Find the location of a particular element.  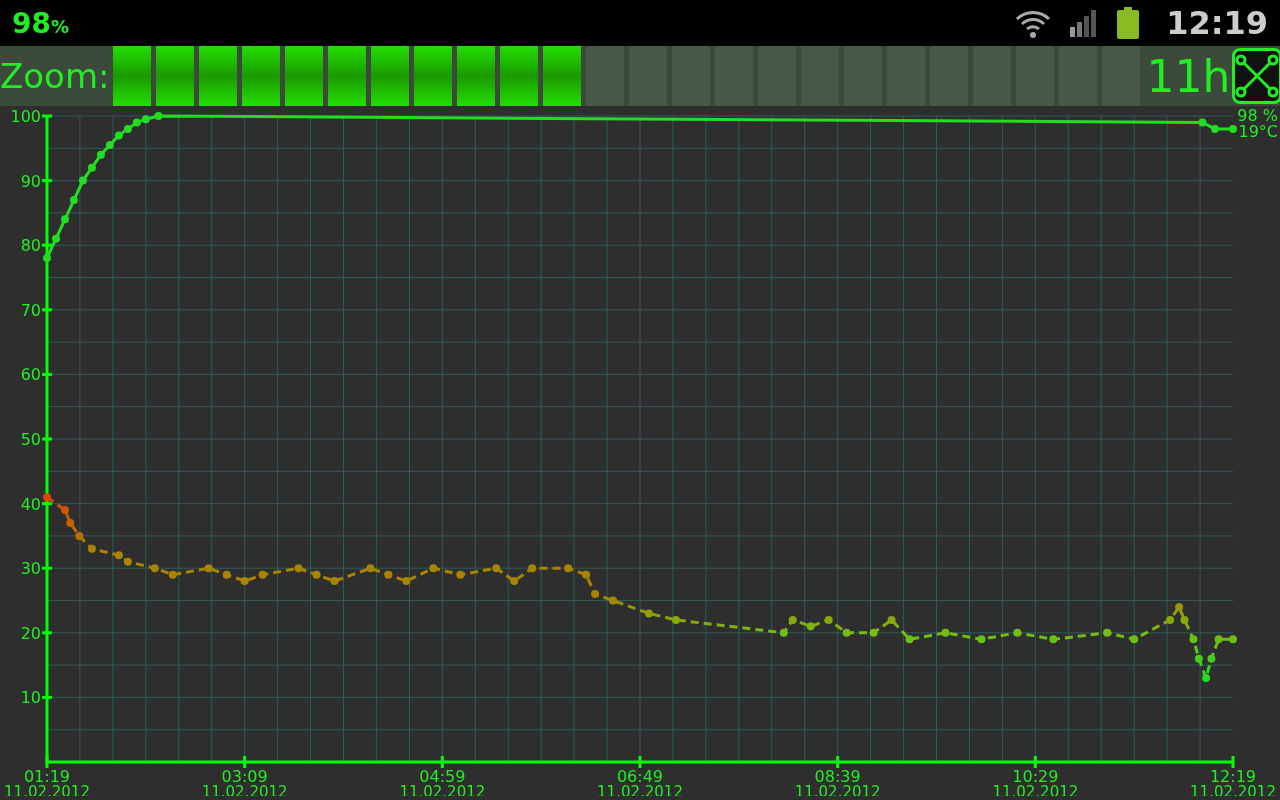

y-tick-label: 60 is located at coordinates (30, 375).